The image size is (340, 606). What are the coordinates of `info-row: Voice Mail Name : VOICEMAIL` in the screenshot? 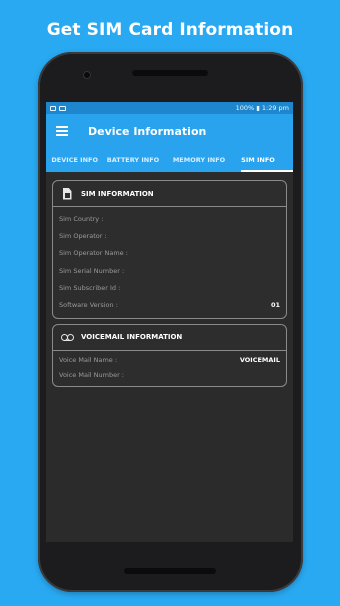 It's located at (169, 360).